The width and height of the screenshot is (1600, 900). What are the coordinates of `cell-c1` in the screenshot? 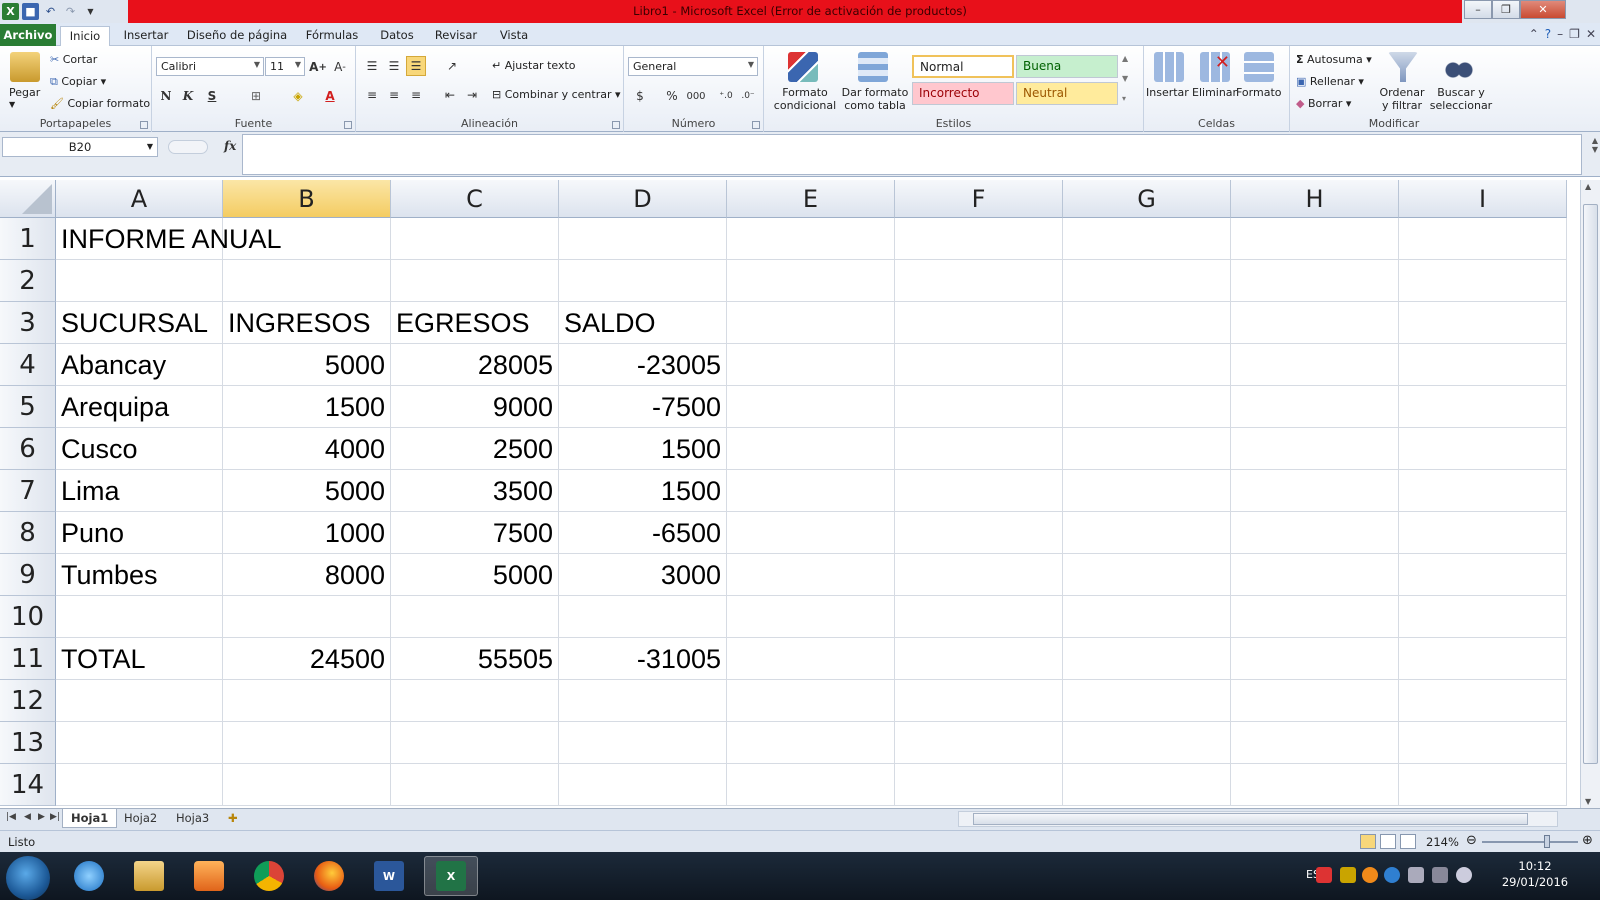 It's located at (475, 239).